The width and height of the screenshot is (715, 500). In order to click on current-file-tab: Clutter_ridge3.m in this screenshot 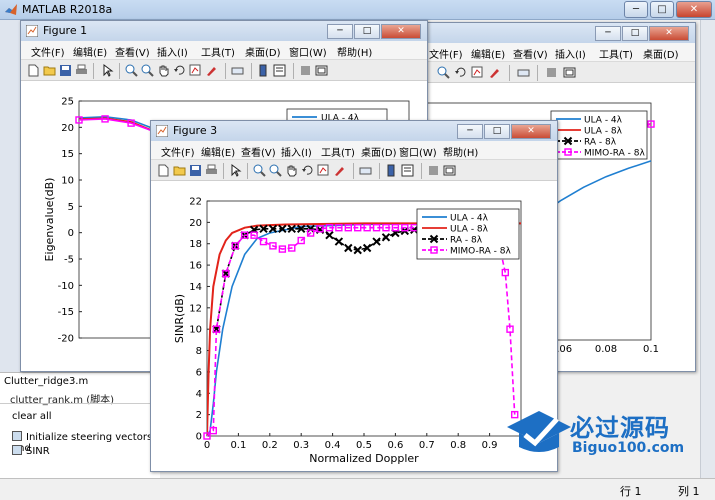, I will do `click(46, 381)`.